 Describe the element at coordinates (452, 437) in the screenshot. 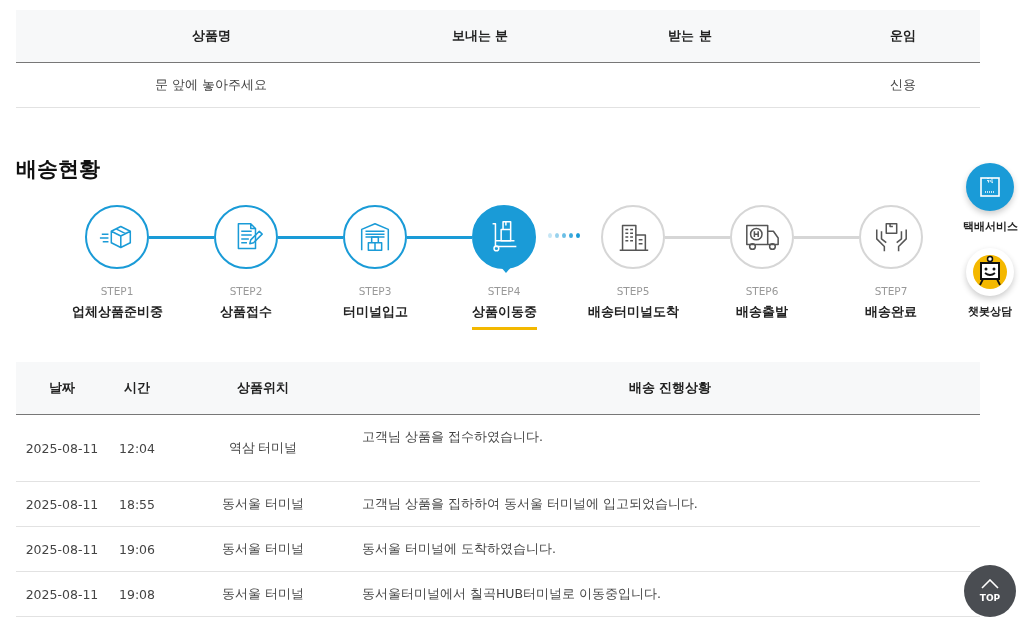

I see `status-cell-text: 고객님 상품을 접수하였습니다.` at that location.